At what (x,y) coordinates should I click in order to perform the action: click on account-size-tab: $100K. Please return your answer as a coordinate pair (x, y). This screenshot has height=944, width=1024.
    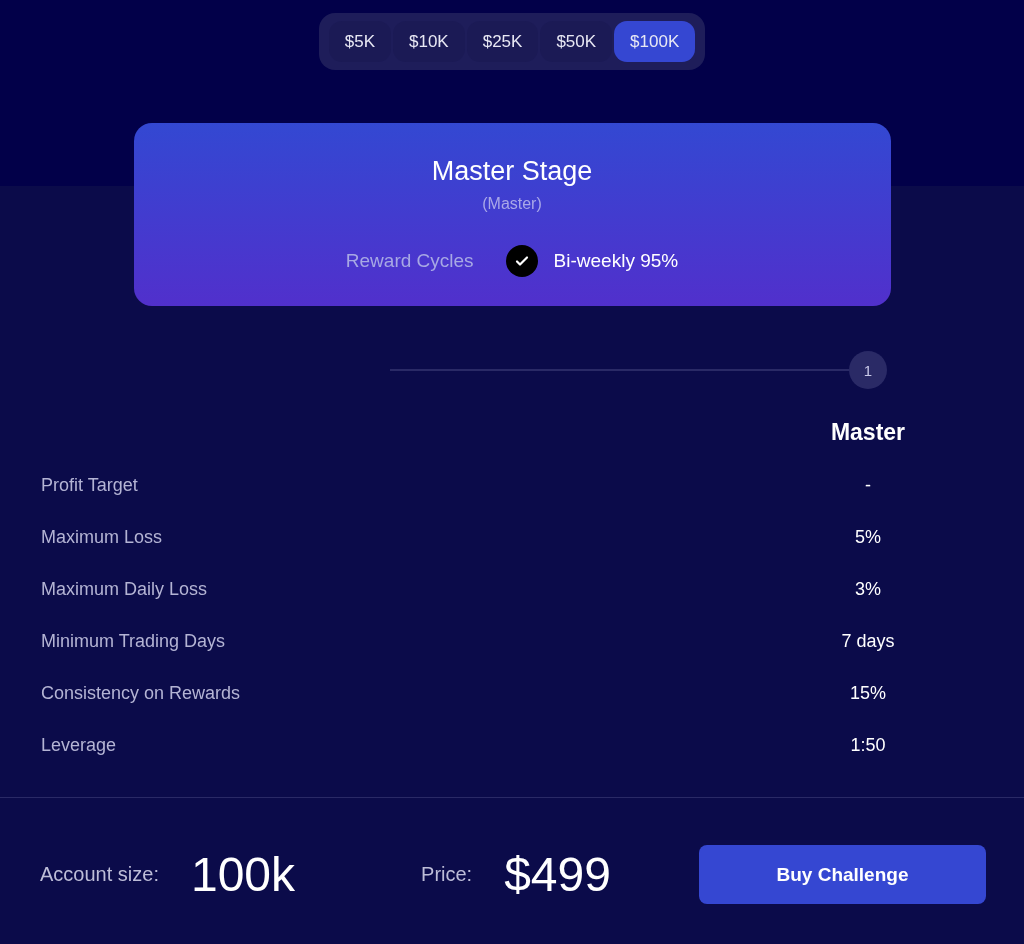
    Looking at the image, I should click on (655, 41).